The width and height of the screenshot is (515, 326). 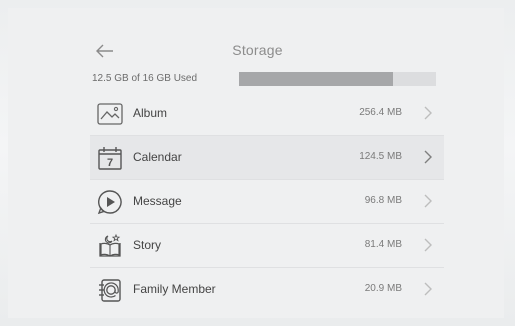 I want to click on list-item-size: 20.9 MB, so click(x=383, y=288).